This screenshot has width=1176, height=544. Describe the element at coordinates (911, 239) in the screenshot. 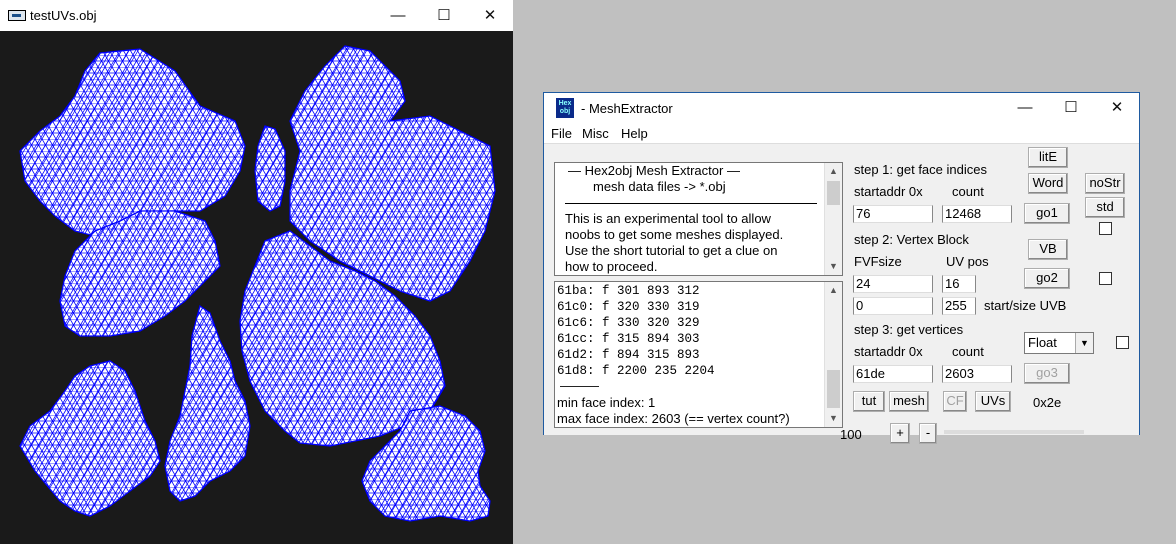

I see `step2-title: step 2: Vertex Block` at that location.